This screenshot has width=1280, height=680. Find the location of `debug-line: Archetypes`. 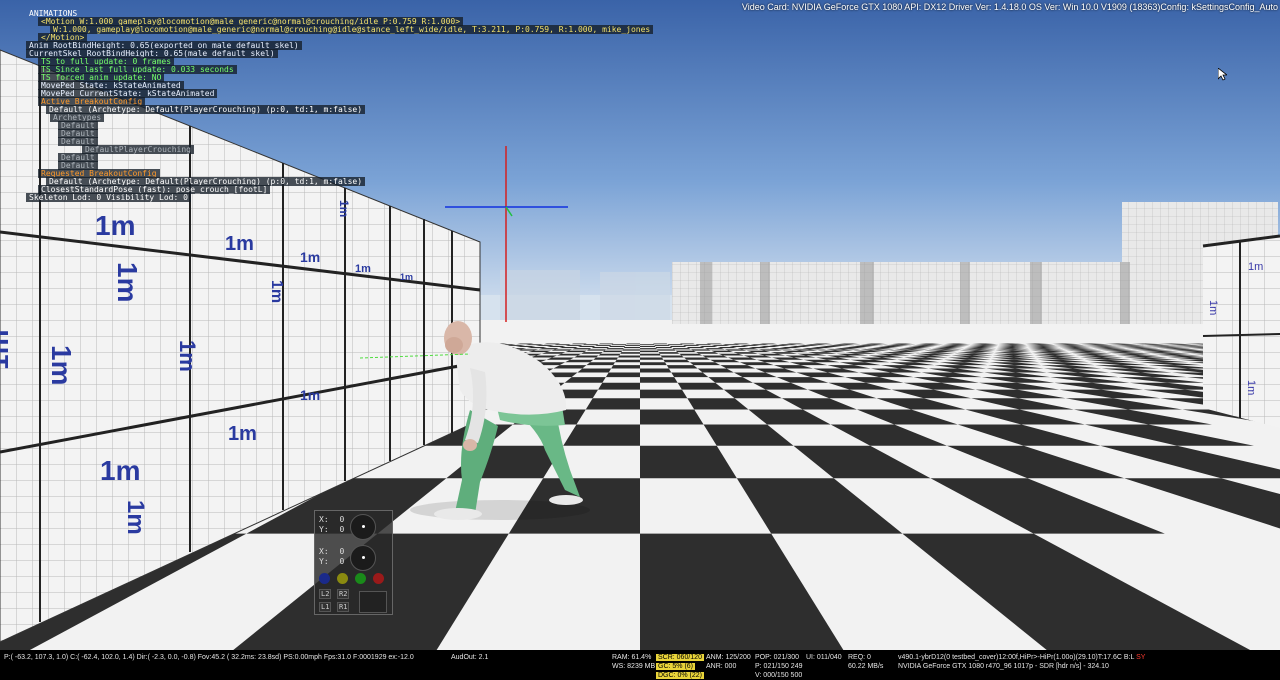

debug-line: Archetypes is located at coordinates (339, 117).